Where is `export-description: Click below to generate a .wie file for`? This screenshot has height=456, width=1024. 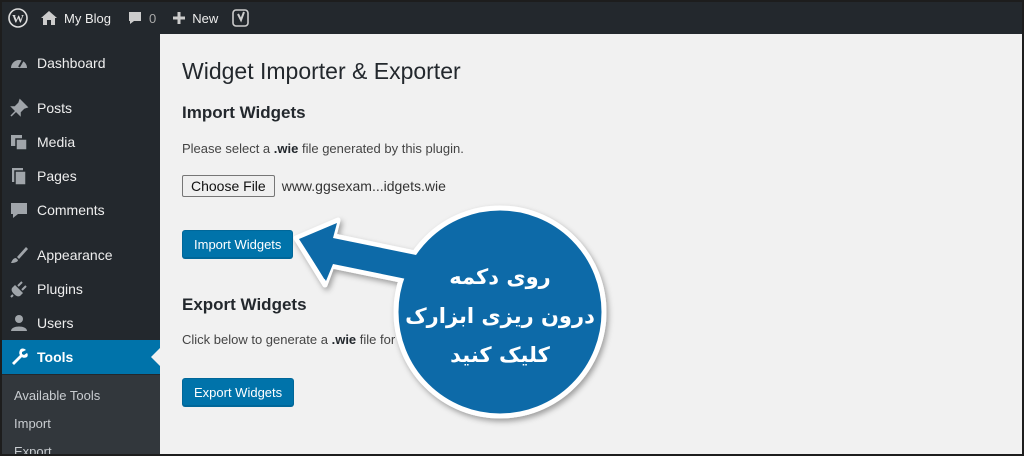
export-description: Click below to generate a .wie file for is located at coordinates (288, 339).